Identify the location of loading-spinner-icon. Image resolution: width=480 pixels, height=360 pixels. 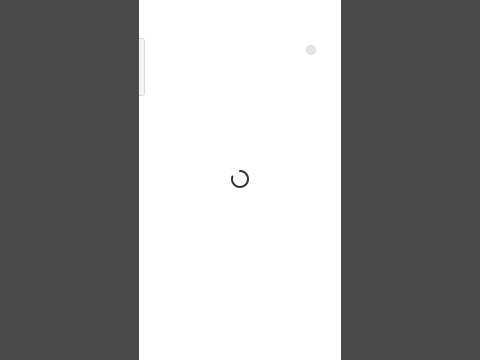
(240, 179).